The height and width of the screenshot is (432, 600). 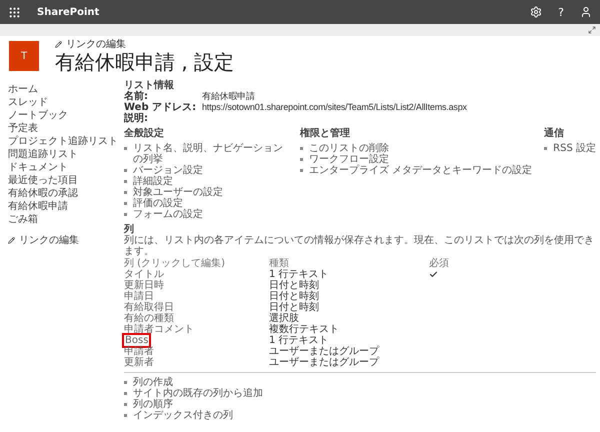 I want to click on column-name-link: 更新者, so click(x=139, y=362).